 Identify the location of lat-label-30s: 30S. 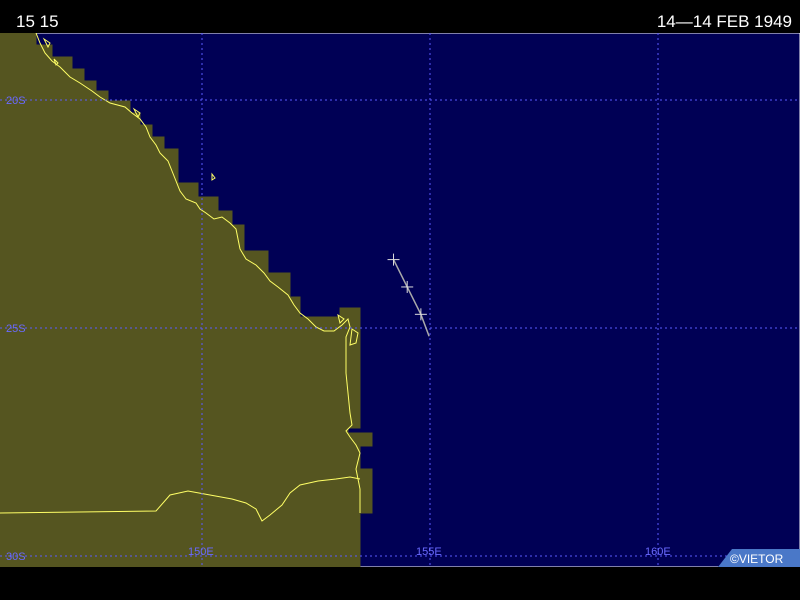
(16, 557).